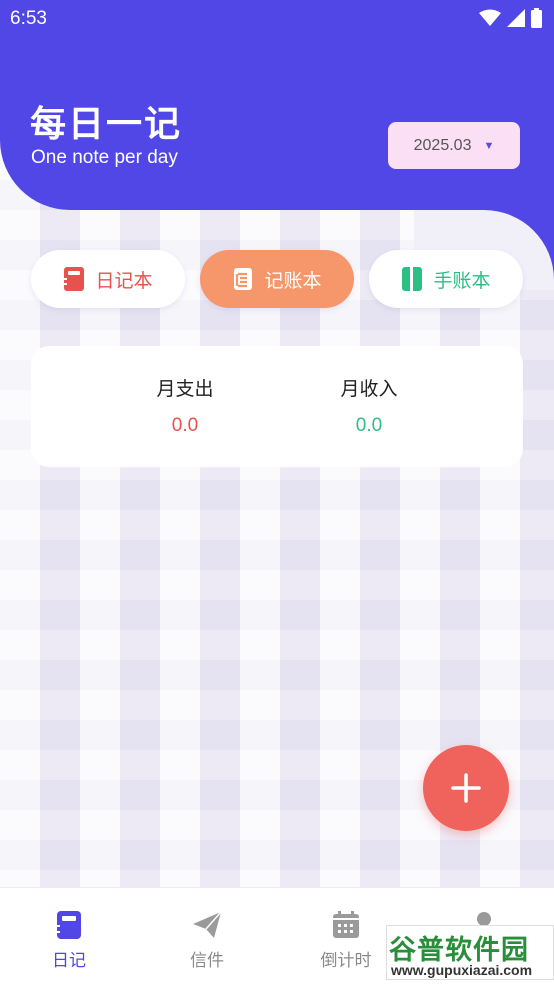 The image size is (554, 984). Describe the element at coordinates (243, 279) in the screenshot. I see `scroll-icon` at that location.